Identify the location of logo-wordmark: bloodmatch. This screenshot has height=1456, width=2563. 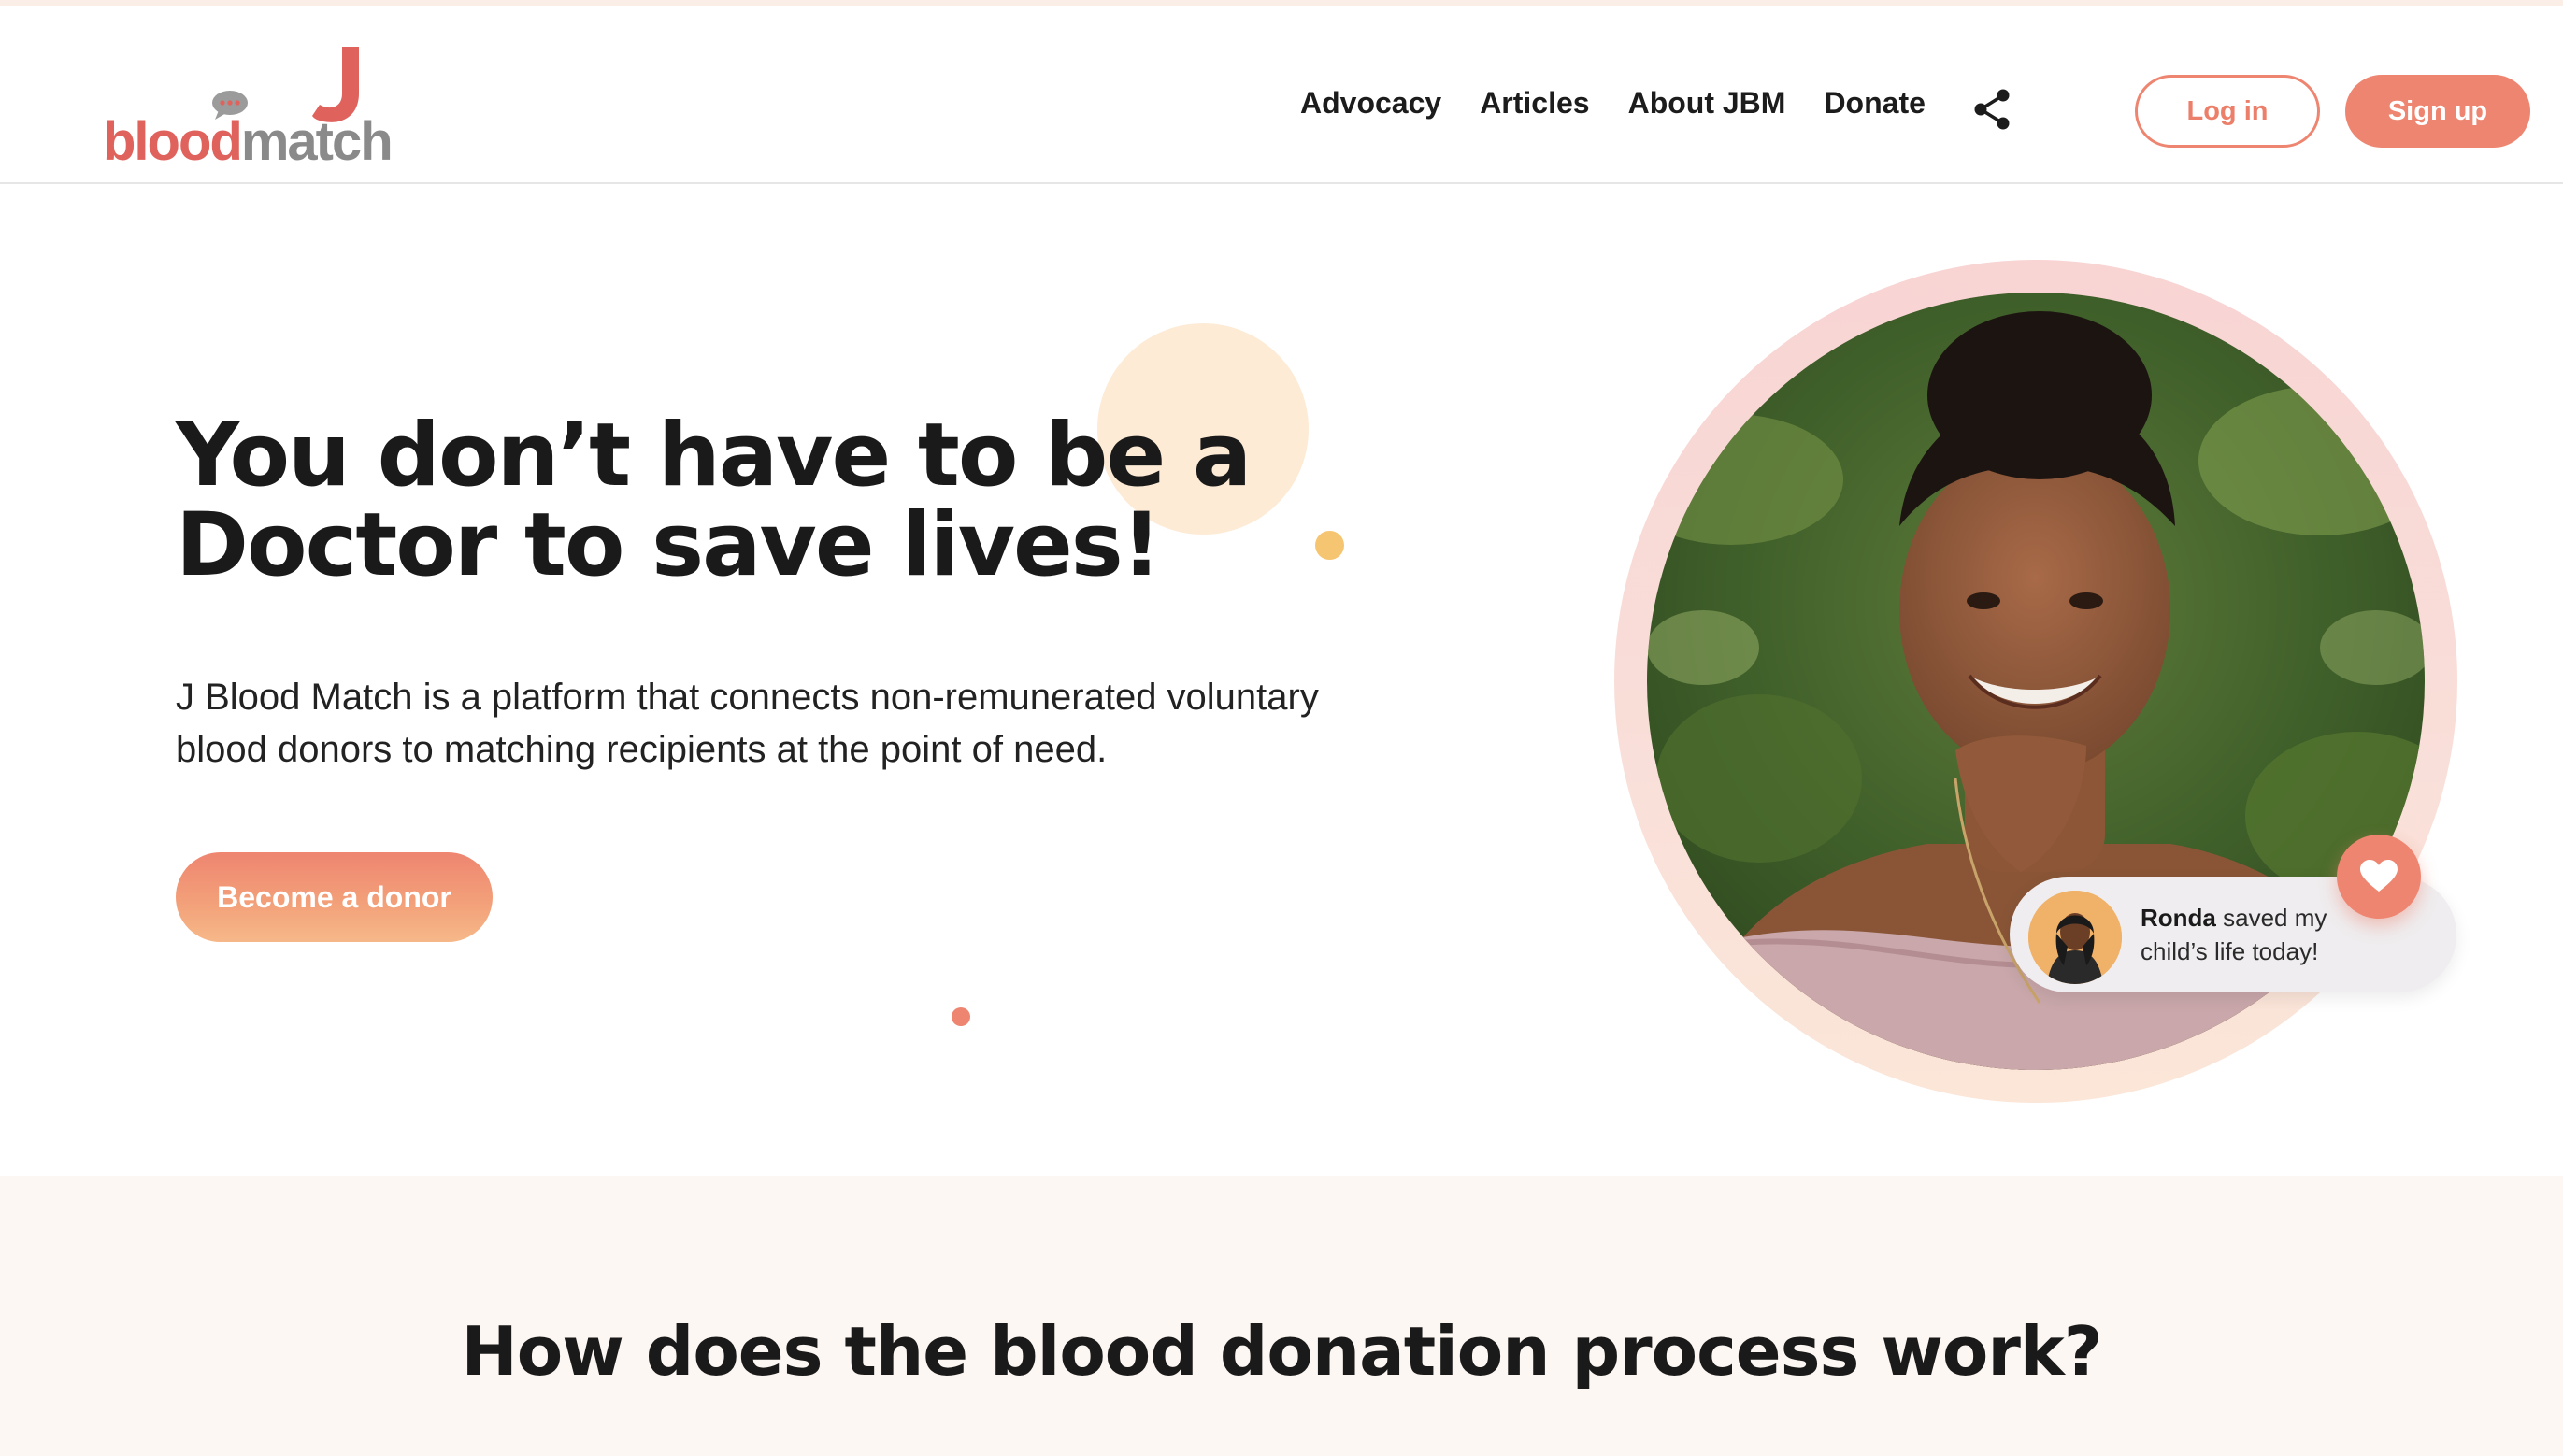
(248, 141).